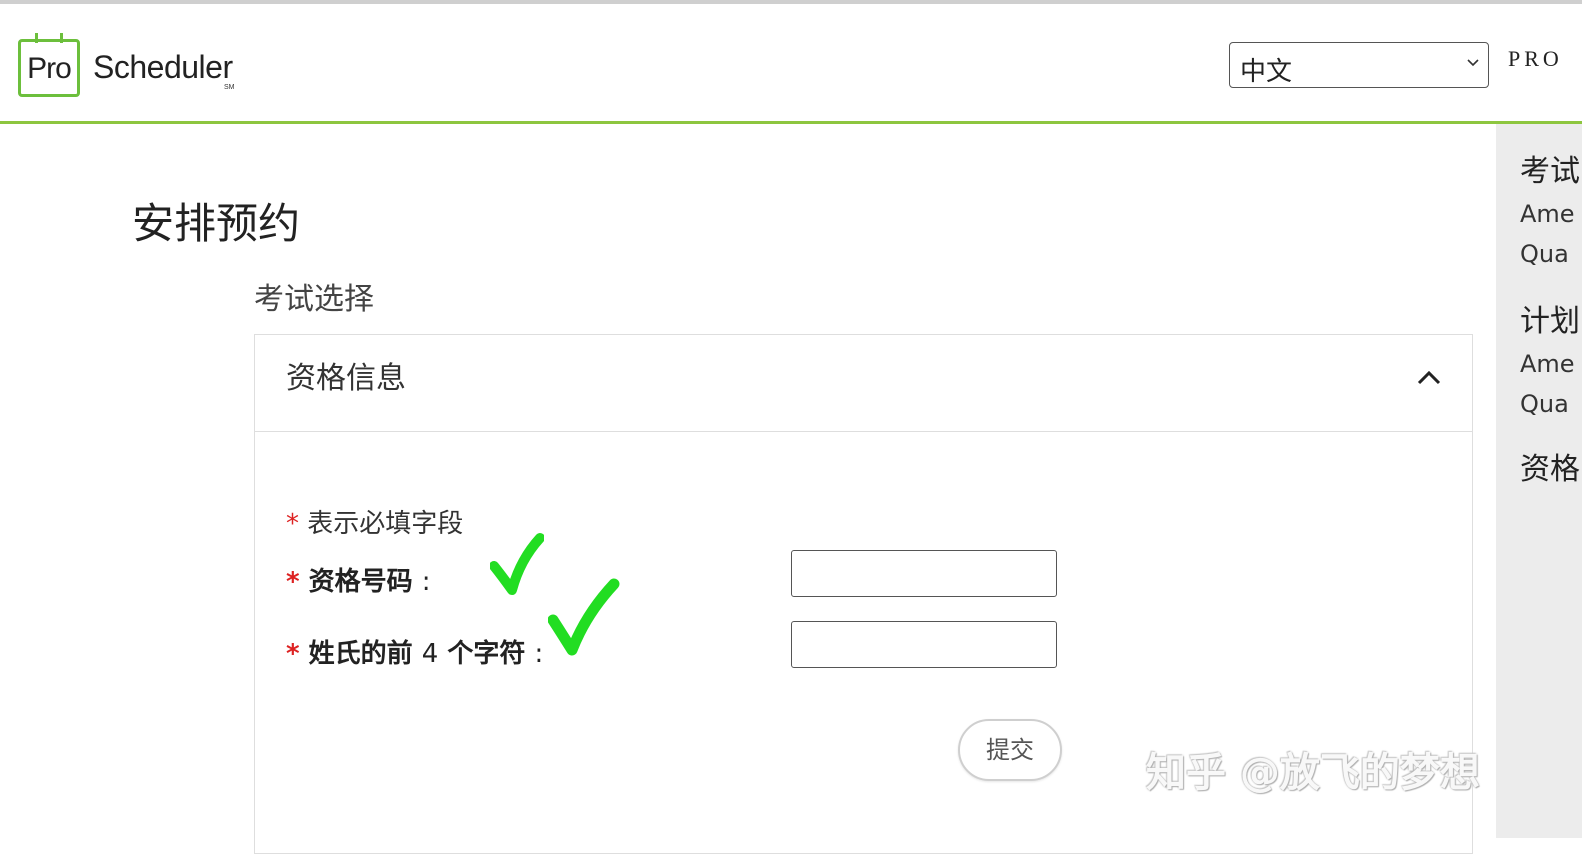 The image size is (1582, 854). Describe the element at coordinates (924, 573) in the screenshot. I see `eligibility-id-input` at that location.